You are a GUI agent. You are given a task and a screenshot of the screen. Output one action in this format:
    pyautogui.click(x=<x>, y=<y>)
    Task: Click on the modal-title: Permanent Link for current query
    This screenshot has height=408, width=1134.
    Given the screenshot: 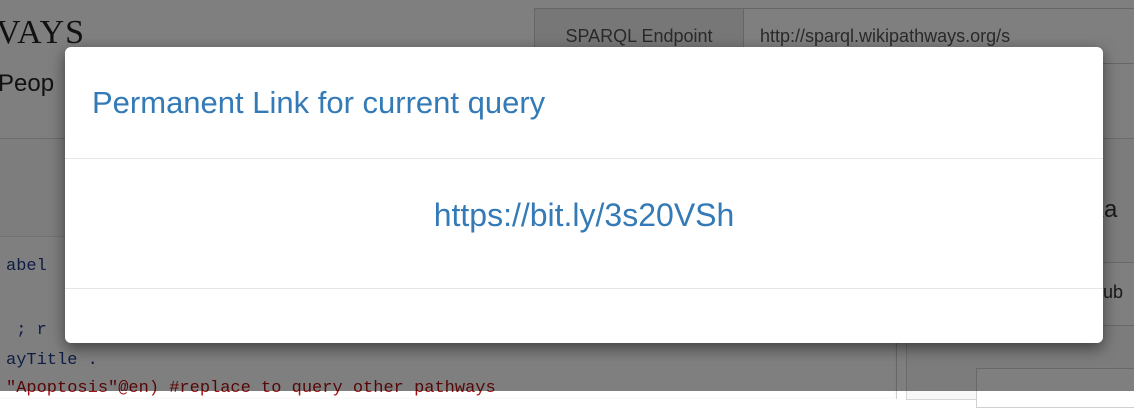 What is the action you would take?
    pyautogui.click(x=319, y=102)
    